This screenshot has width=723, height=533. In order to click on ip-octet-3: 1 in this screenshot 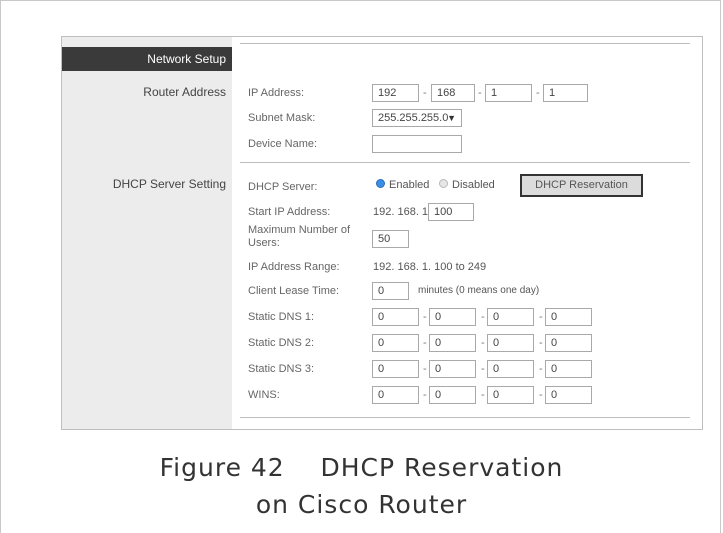, I will do `click(508, 93)`.